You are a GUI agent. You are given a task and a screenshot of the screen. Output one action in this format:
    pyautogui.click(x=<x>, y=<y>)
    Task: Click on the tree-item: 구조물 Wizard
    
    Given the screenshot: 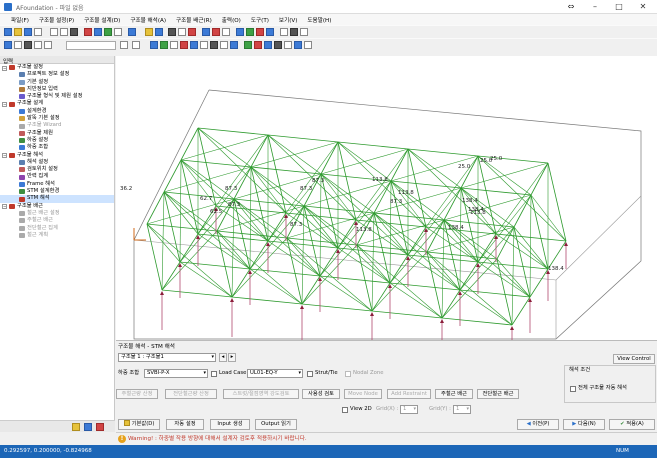 What is the action you would take?
    pyautogui.click(x=57, y=125)
    